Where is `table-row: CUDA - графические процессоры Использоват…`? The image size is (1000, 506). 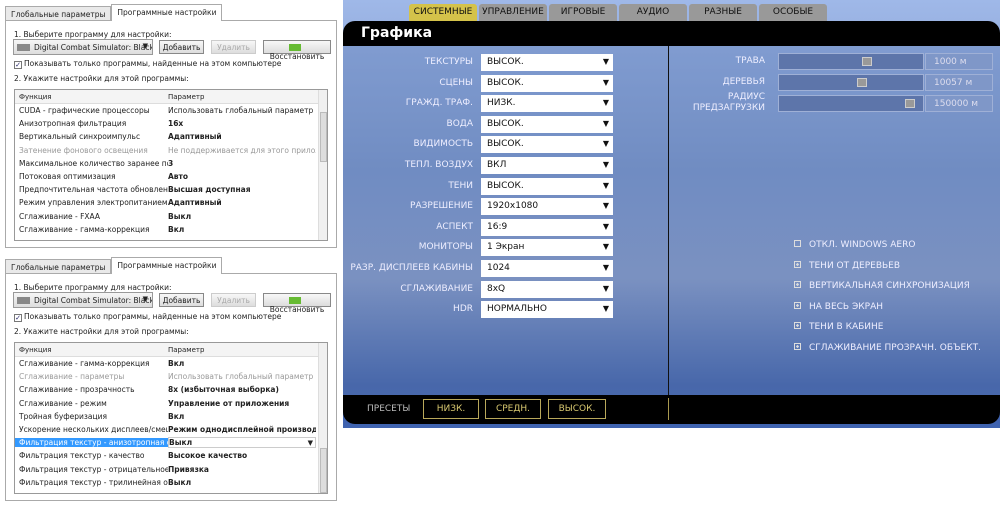 table-row: CUDA - графические процессоры Использоват… is located at coordinates (171, 110).